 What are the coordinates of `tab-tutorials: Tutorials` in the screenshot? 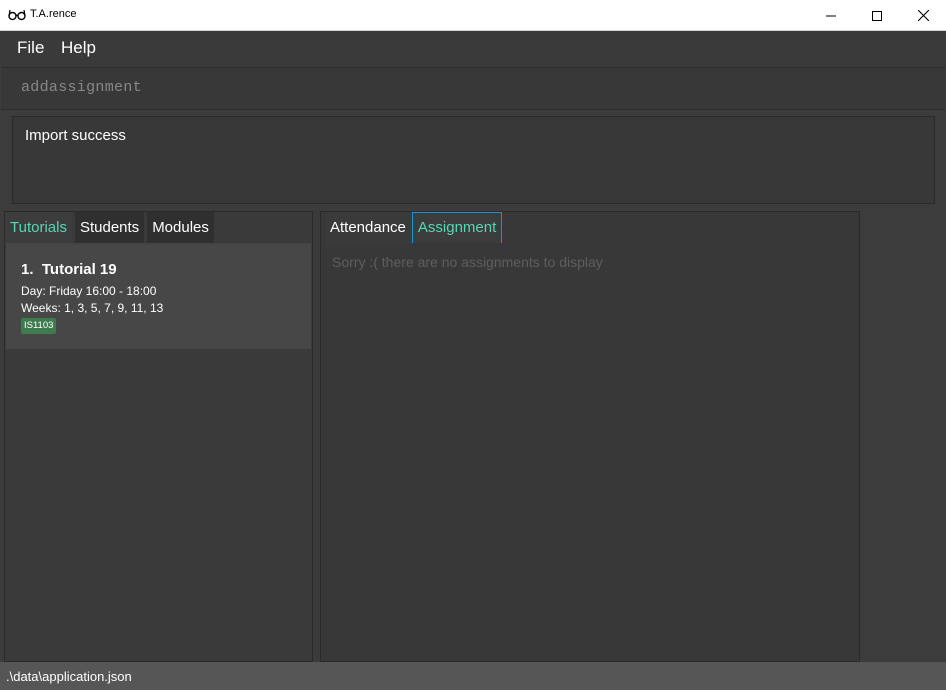 It's located at (38, 227).